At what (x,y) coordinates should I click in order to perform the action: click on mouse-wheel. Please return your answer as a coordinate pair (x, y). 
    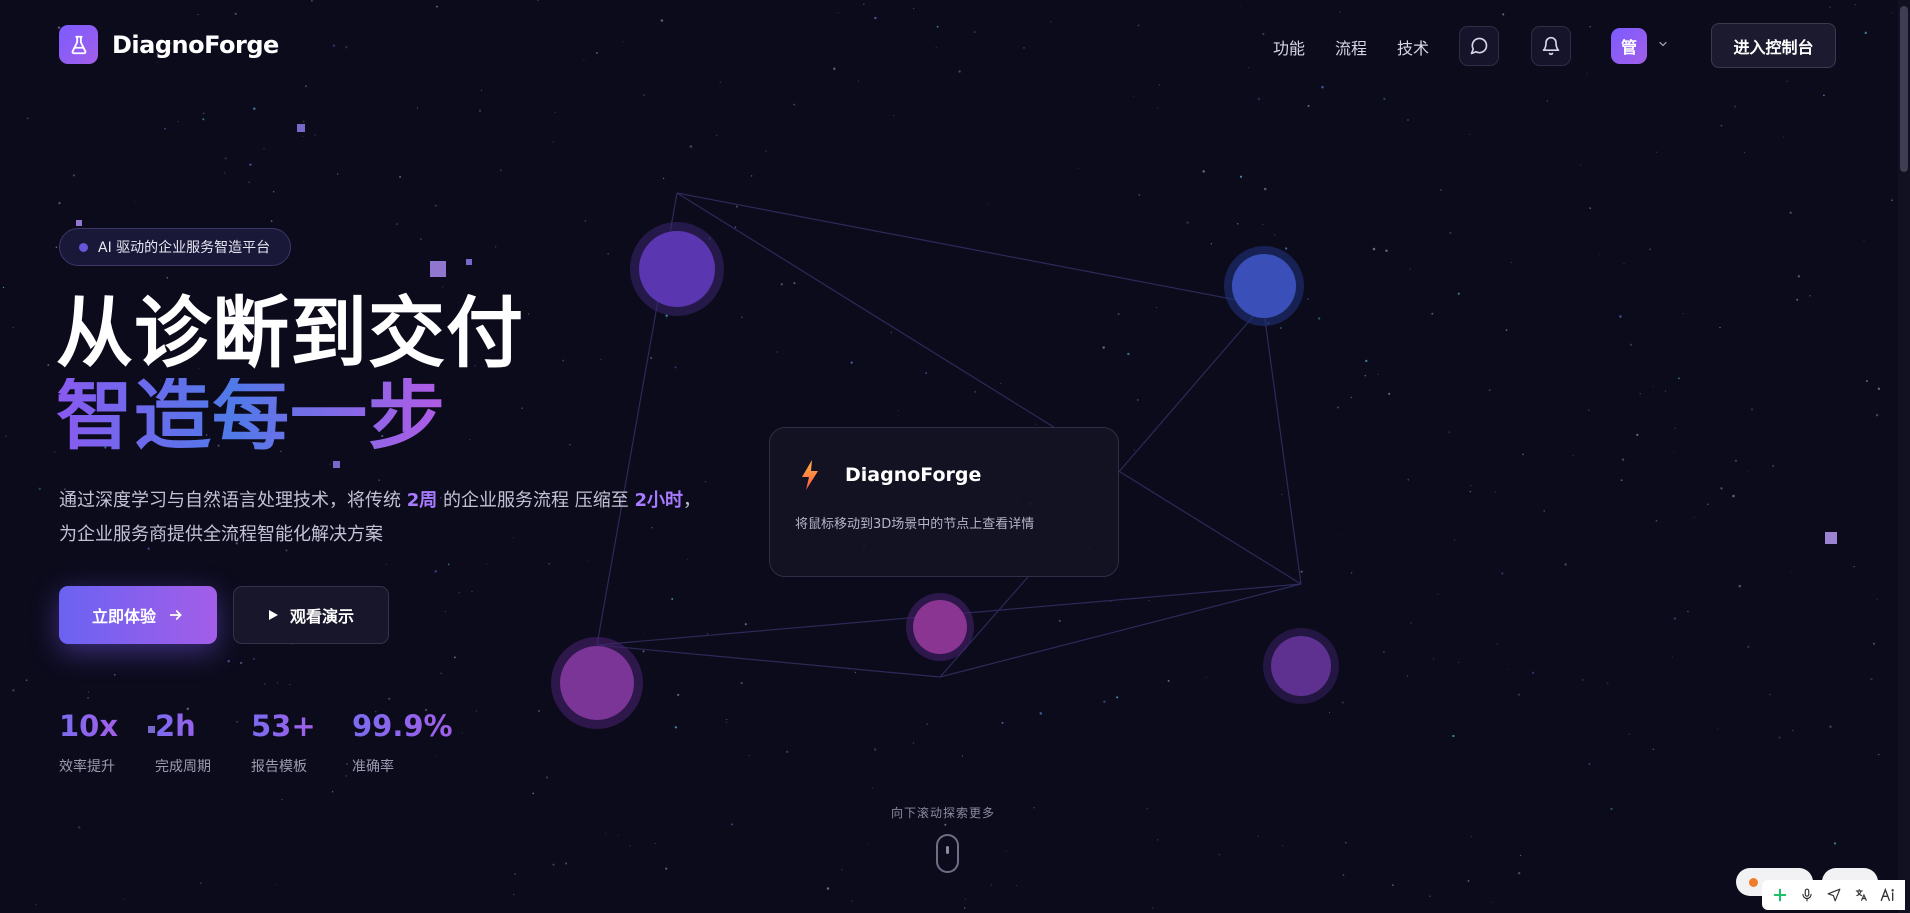
    Looking at the image, I should click on (947, 850).